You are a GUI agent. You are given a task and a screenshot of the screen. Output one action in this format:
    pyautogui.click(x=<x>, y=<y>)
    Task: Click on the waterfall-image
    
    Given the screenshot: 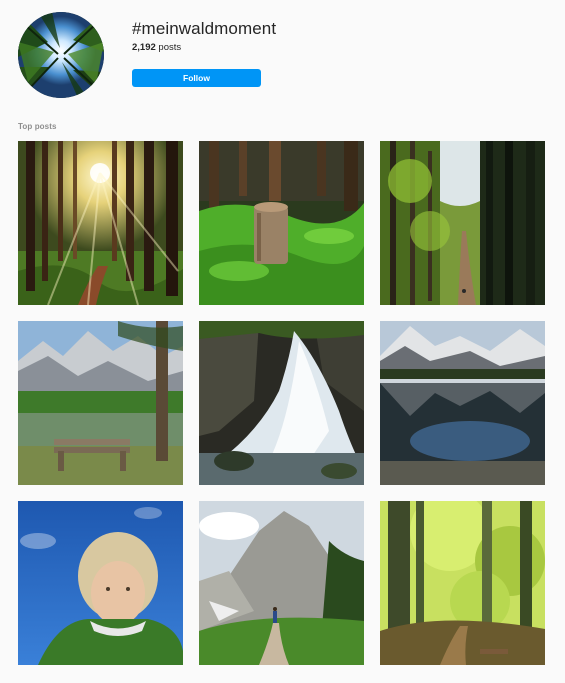 What is the action you would take?
    pyautogui.click(x=281, y=403)
    